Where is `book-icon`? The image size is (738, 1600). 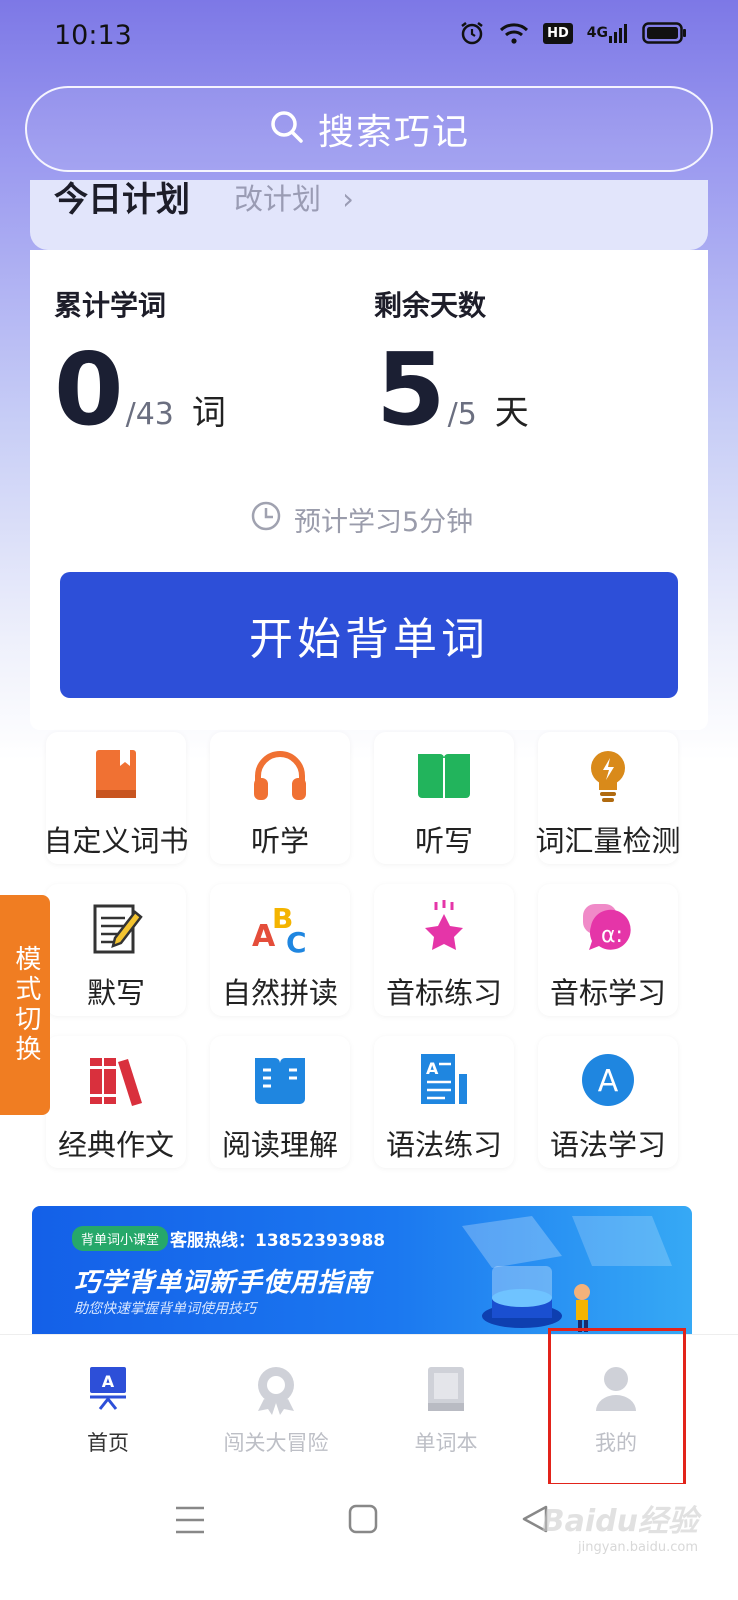
book-icon is located at coordinates (116, 776).